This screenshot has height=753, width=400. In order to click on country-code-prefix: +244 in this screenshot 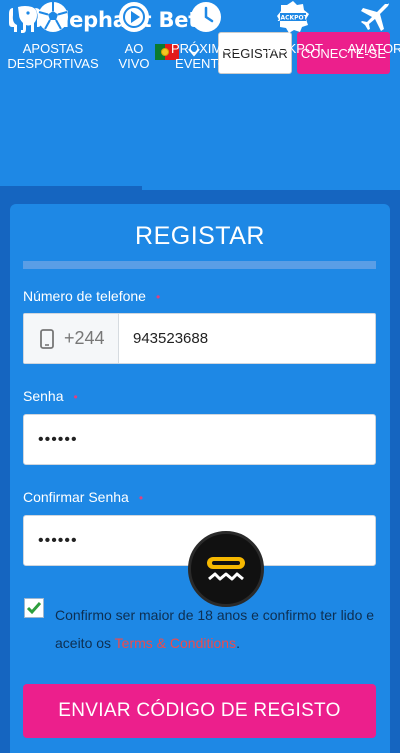, I will do `click(71, 338)`.